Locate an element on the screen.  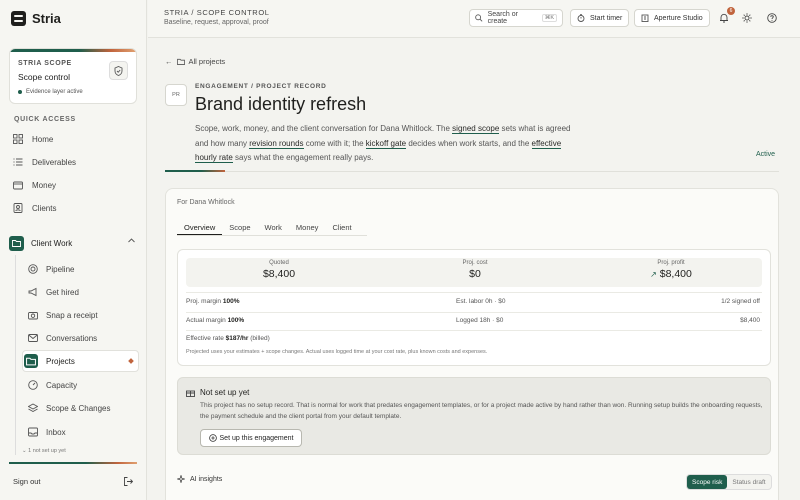
ai-insights-header: AI insights is located at coordinates (199, 479).